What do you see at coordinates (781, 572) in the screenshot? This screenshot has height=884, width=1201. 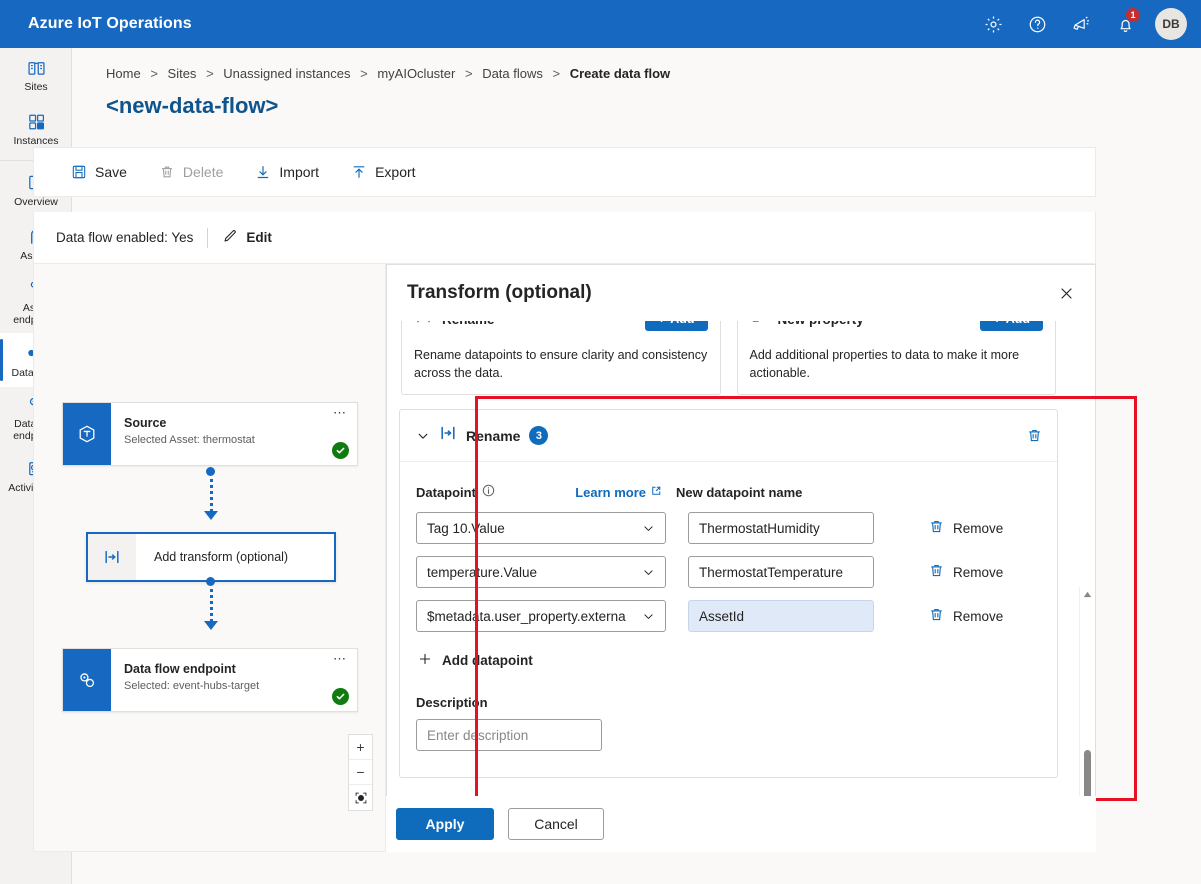 I see `new-datapoint-name-input: ThermostatTemperature` at bounding box center [781, 572].